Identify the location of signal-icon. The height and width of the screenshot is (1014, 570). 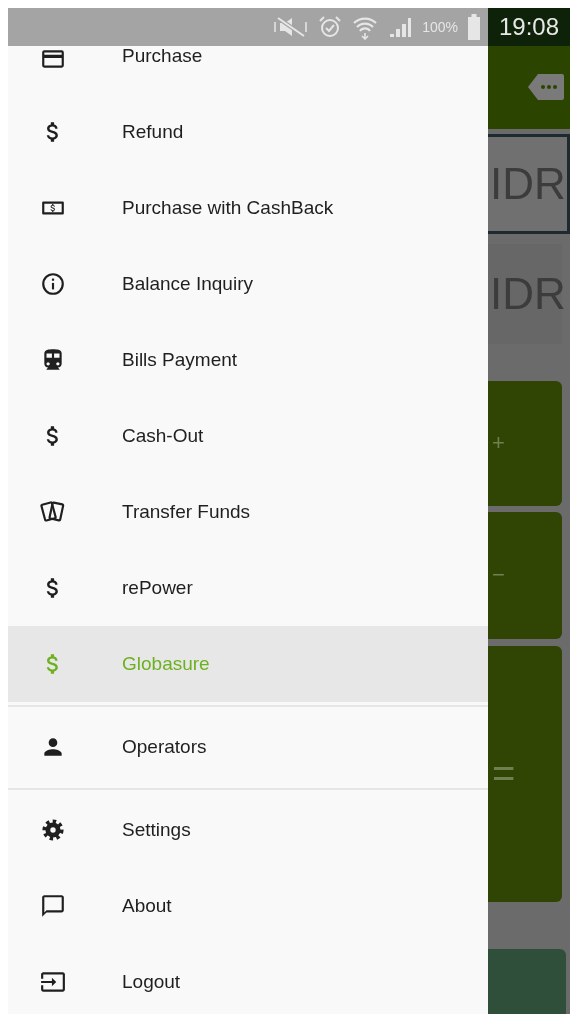
(400, 27).